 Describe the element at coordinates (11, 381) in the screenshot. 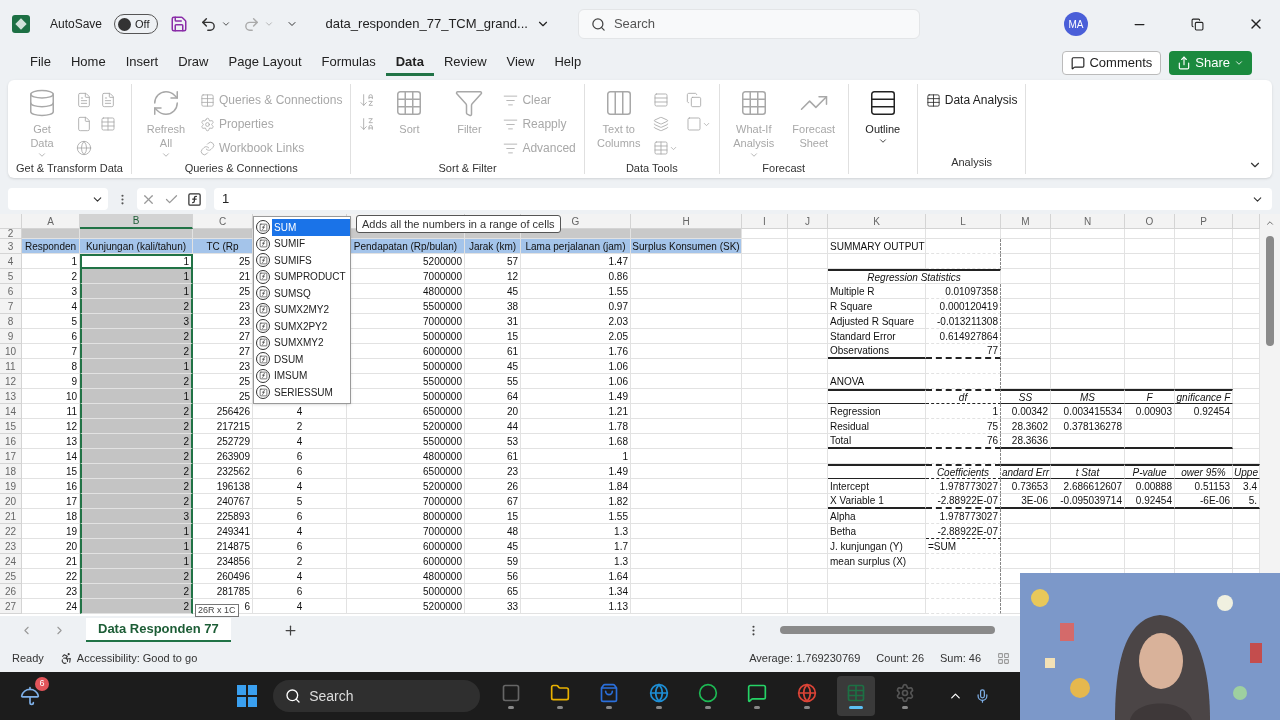

I see `row-header: 12` at that location.